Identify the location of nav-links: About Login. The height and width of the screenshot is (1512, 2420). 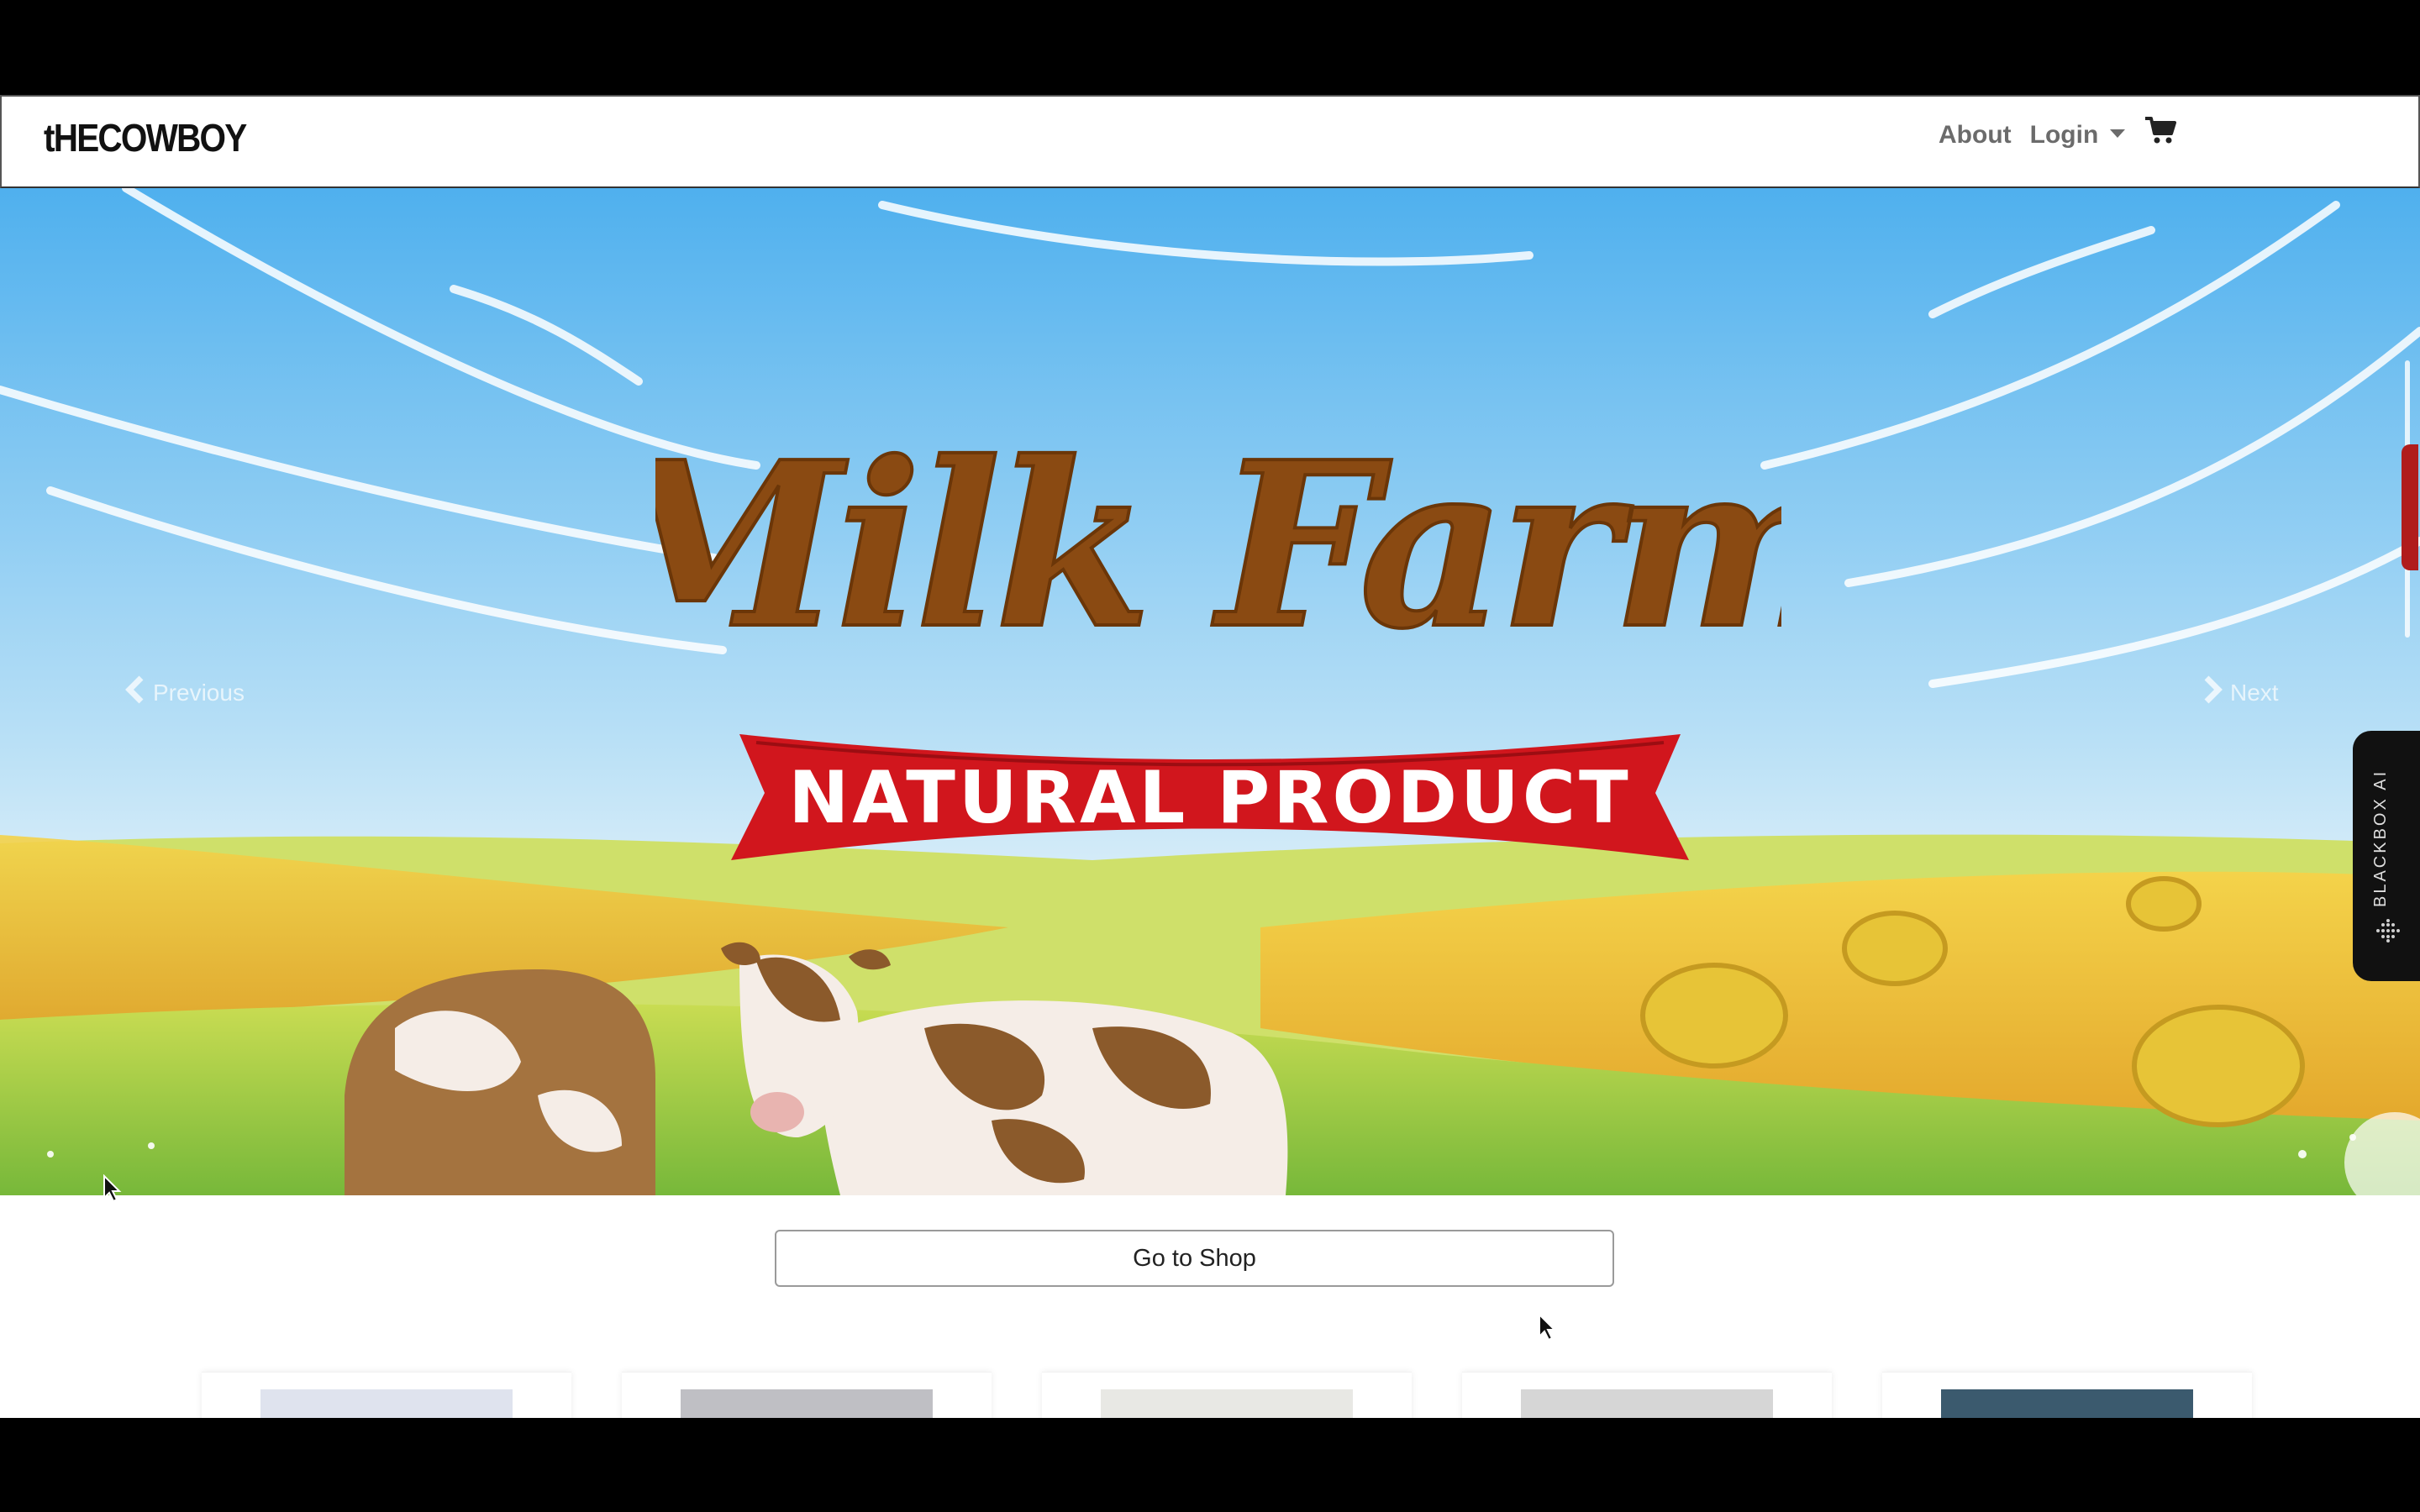
(2058, 133).